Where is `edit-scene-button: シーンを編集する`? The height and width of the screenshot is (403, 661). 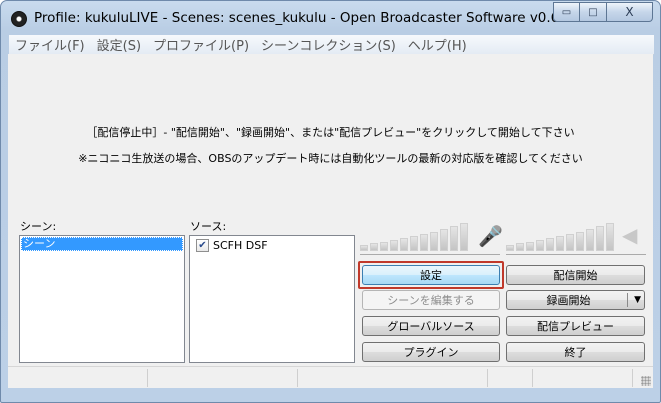 edit-scene-button: シーンを編集する is located at coordinates (431, 300).